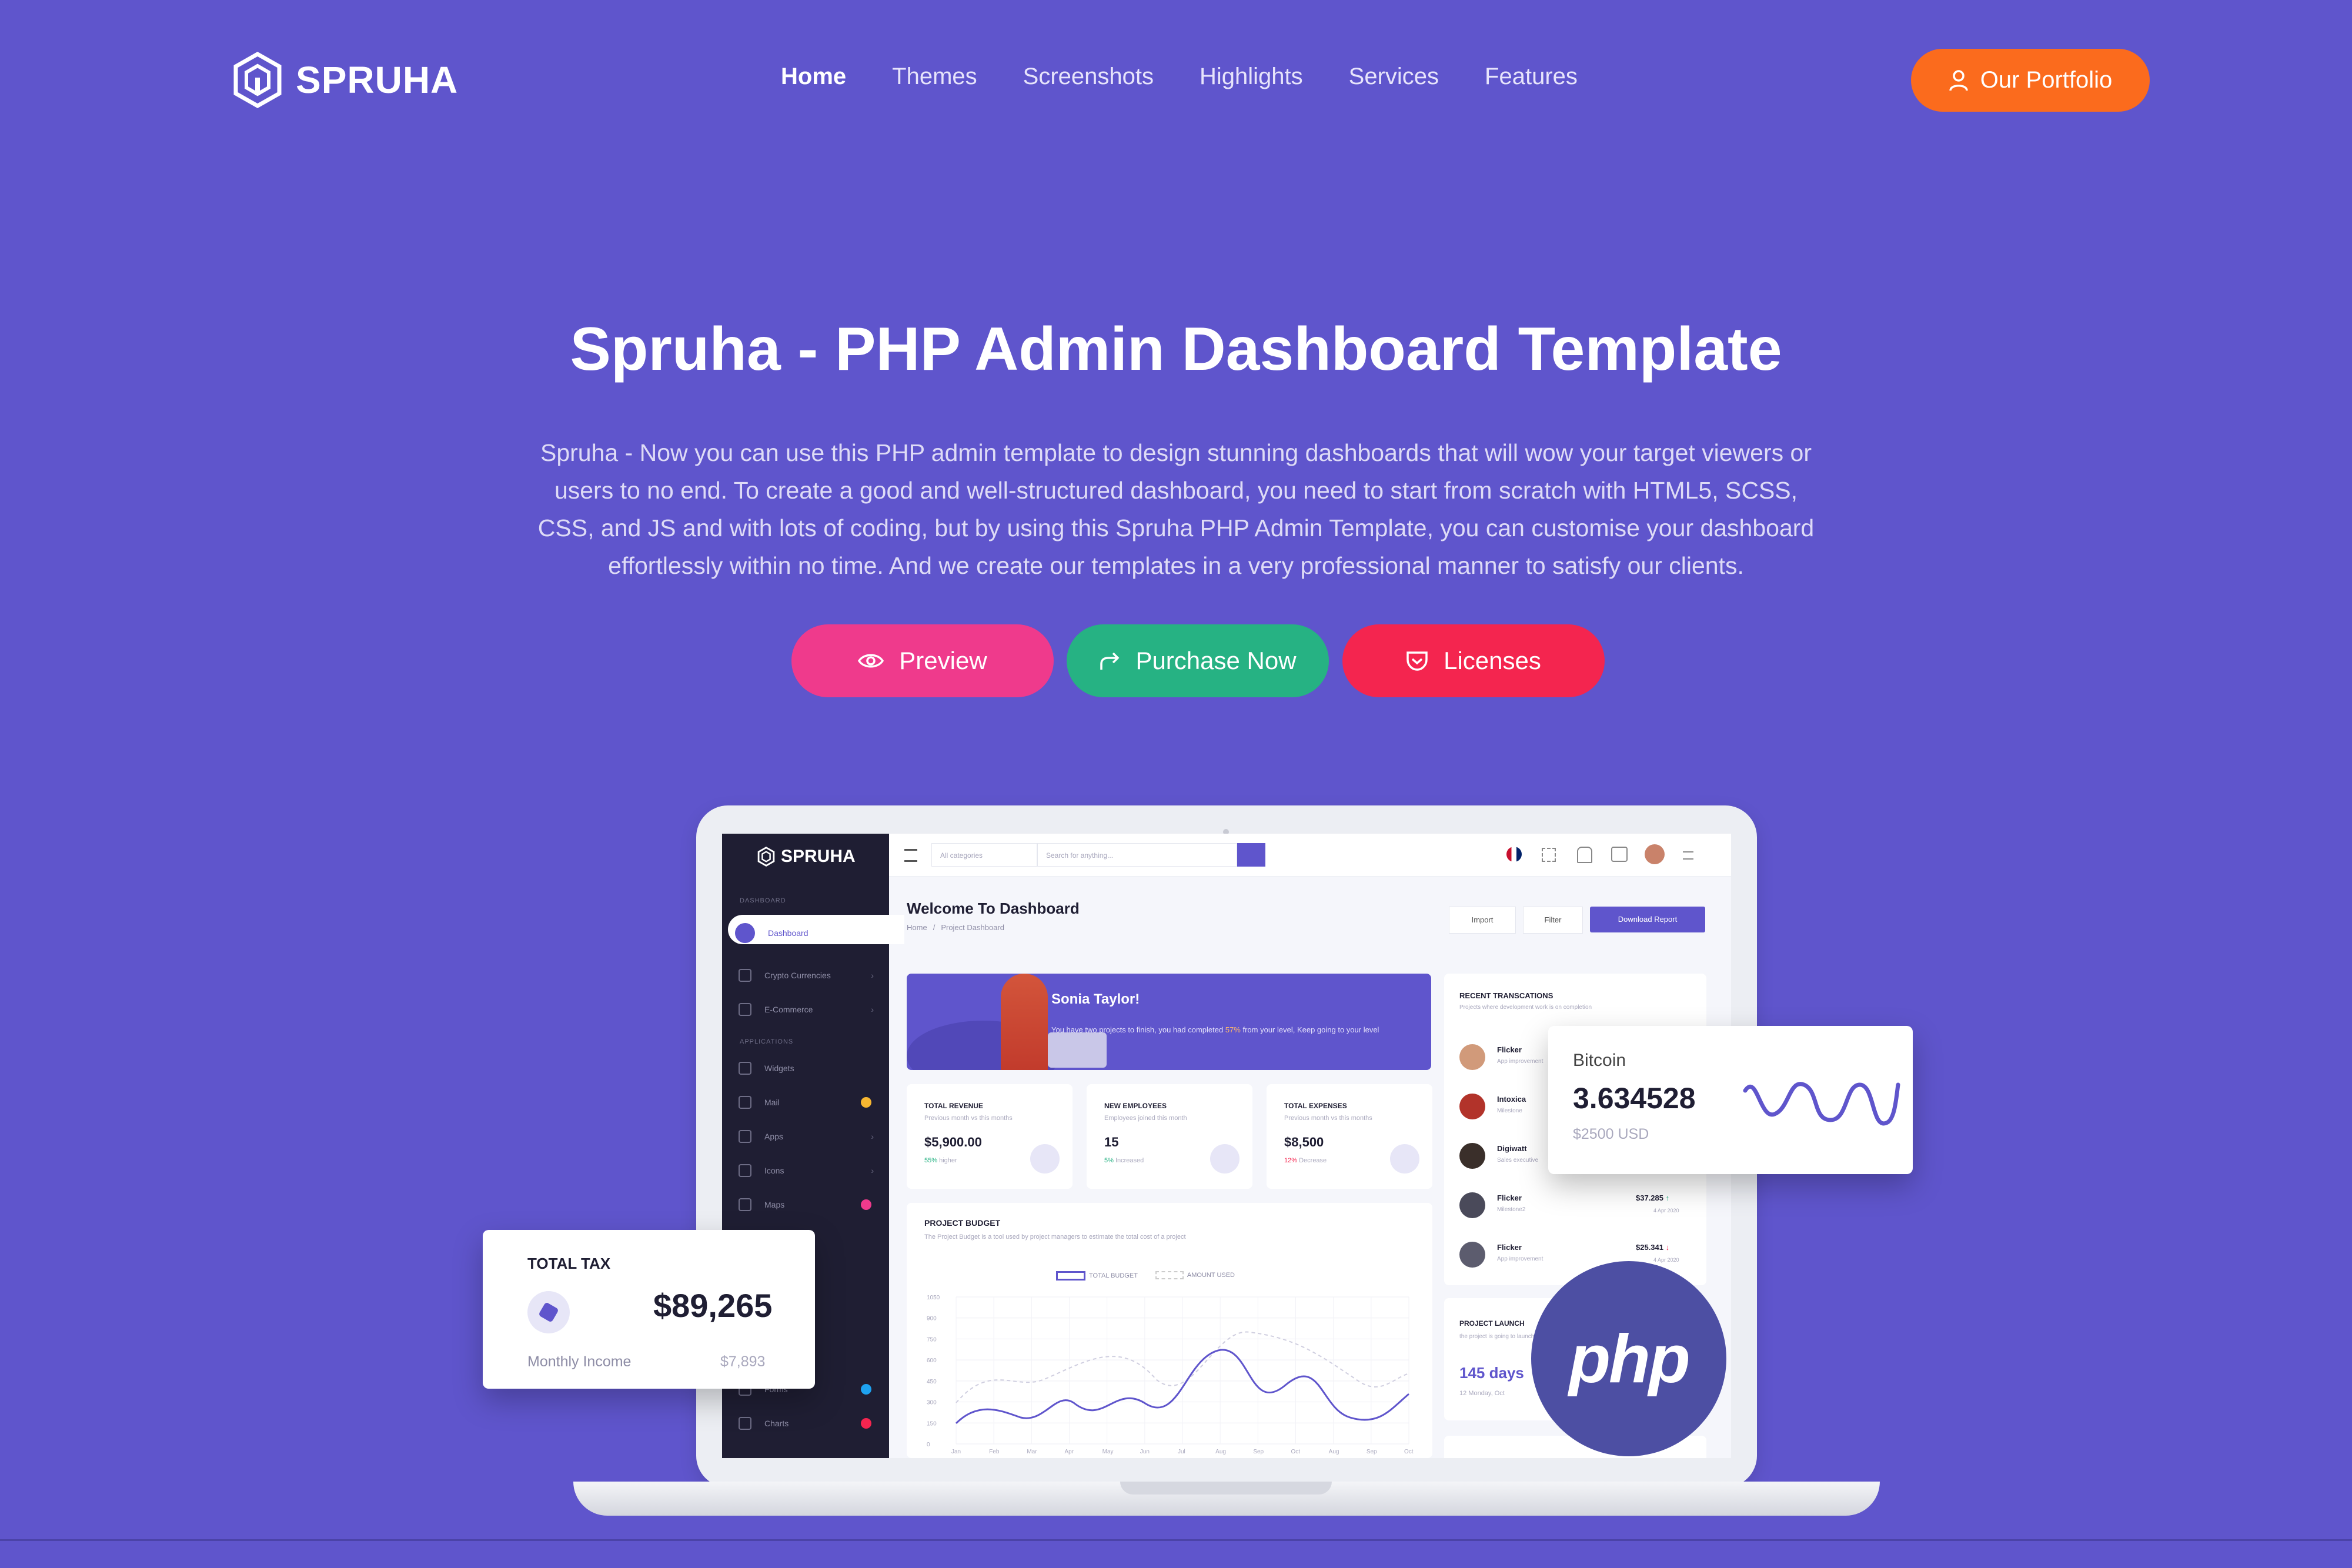 This screenshot has height=1568, width=2352. What do you see at coordinates (928, 1445) in the screenshot?
I see `y-tick-label: 0` at bounding box center [928, 1445].